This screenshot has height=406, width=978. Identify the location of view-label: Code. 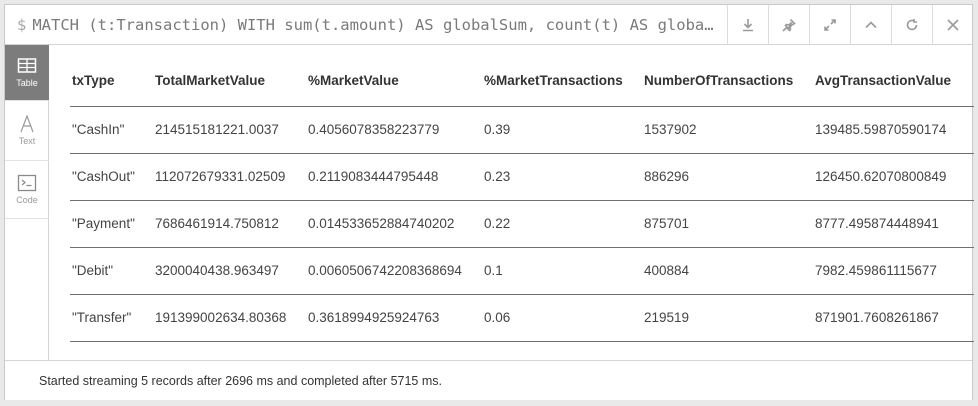
(27, 200).